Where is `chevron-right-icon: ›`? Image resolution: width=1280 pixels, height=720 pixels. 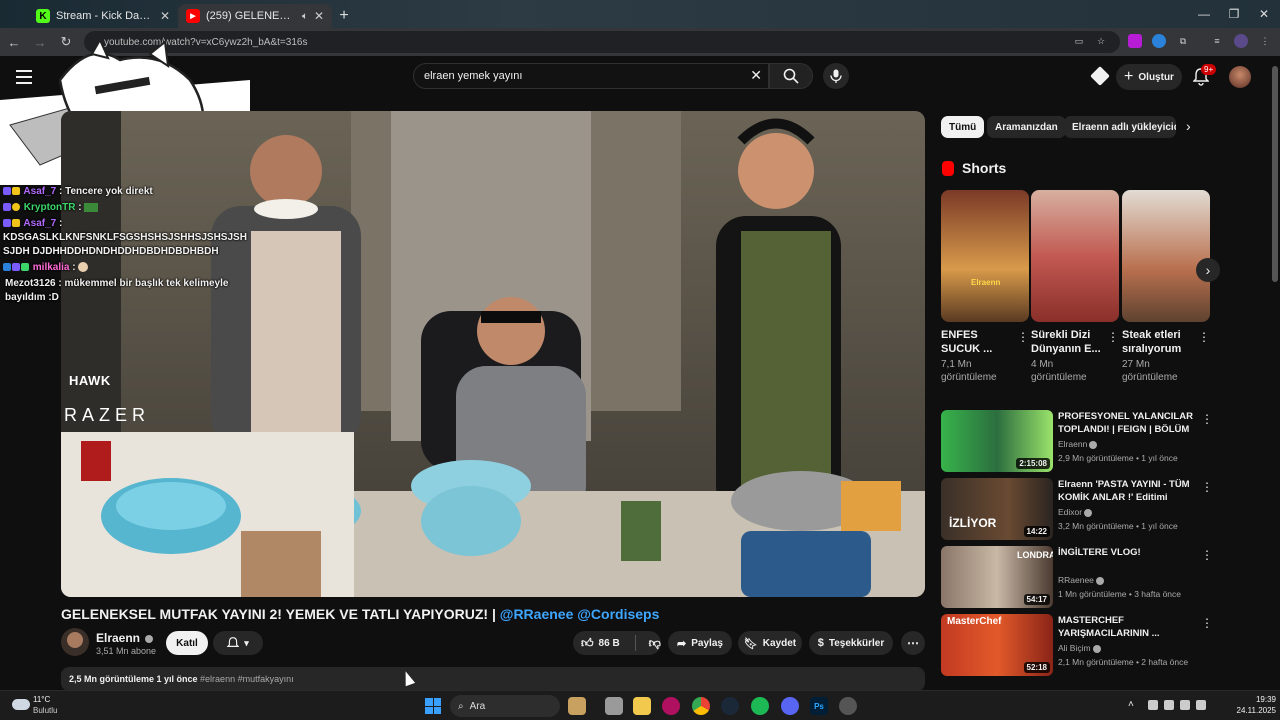
chevron-right-icon: › is located at coordinates (1188, 126).